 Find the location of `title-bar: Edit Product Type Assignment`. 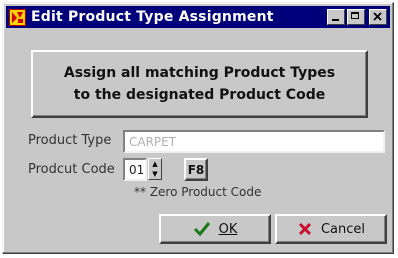

title-bar: Edit Product Type Assignment is located at coordinates (198, 17).